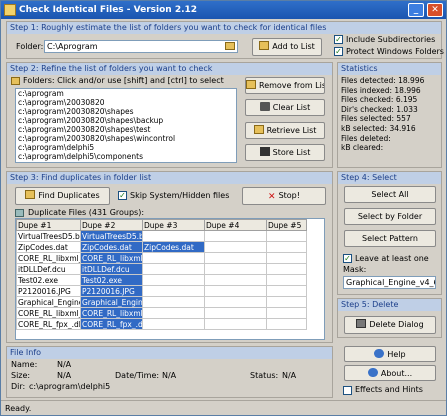 The width and height of the screenshot is (447, 416). What do you see at coordinates (111, 291) in the screenshot?
I see `table-cell-selected: P2120016.JPG` at bounding box center [111, 291].